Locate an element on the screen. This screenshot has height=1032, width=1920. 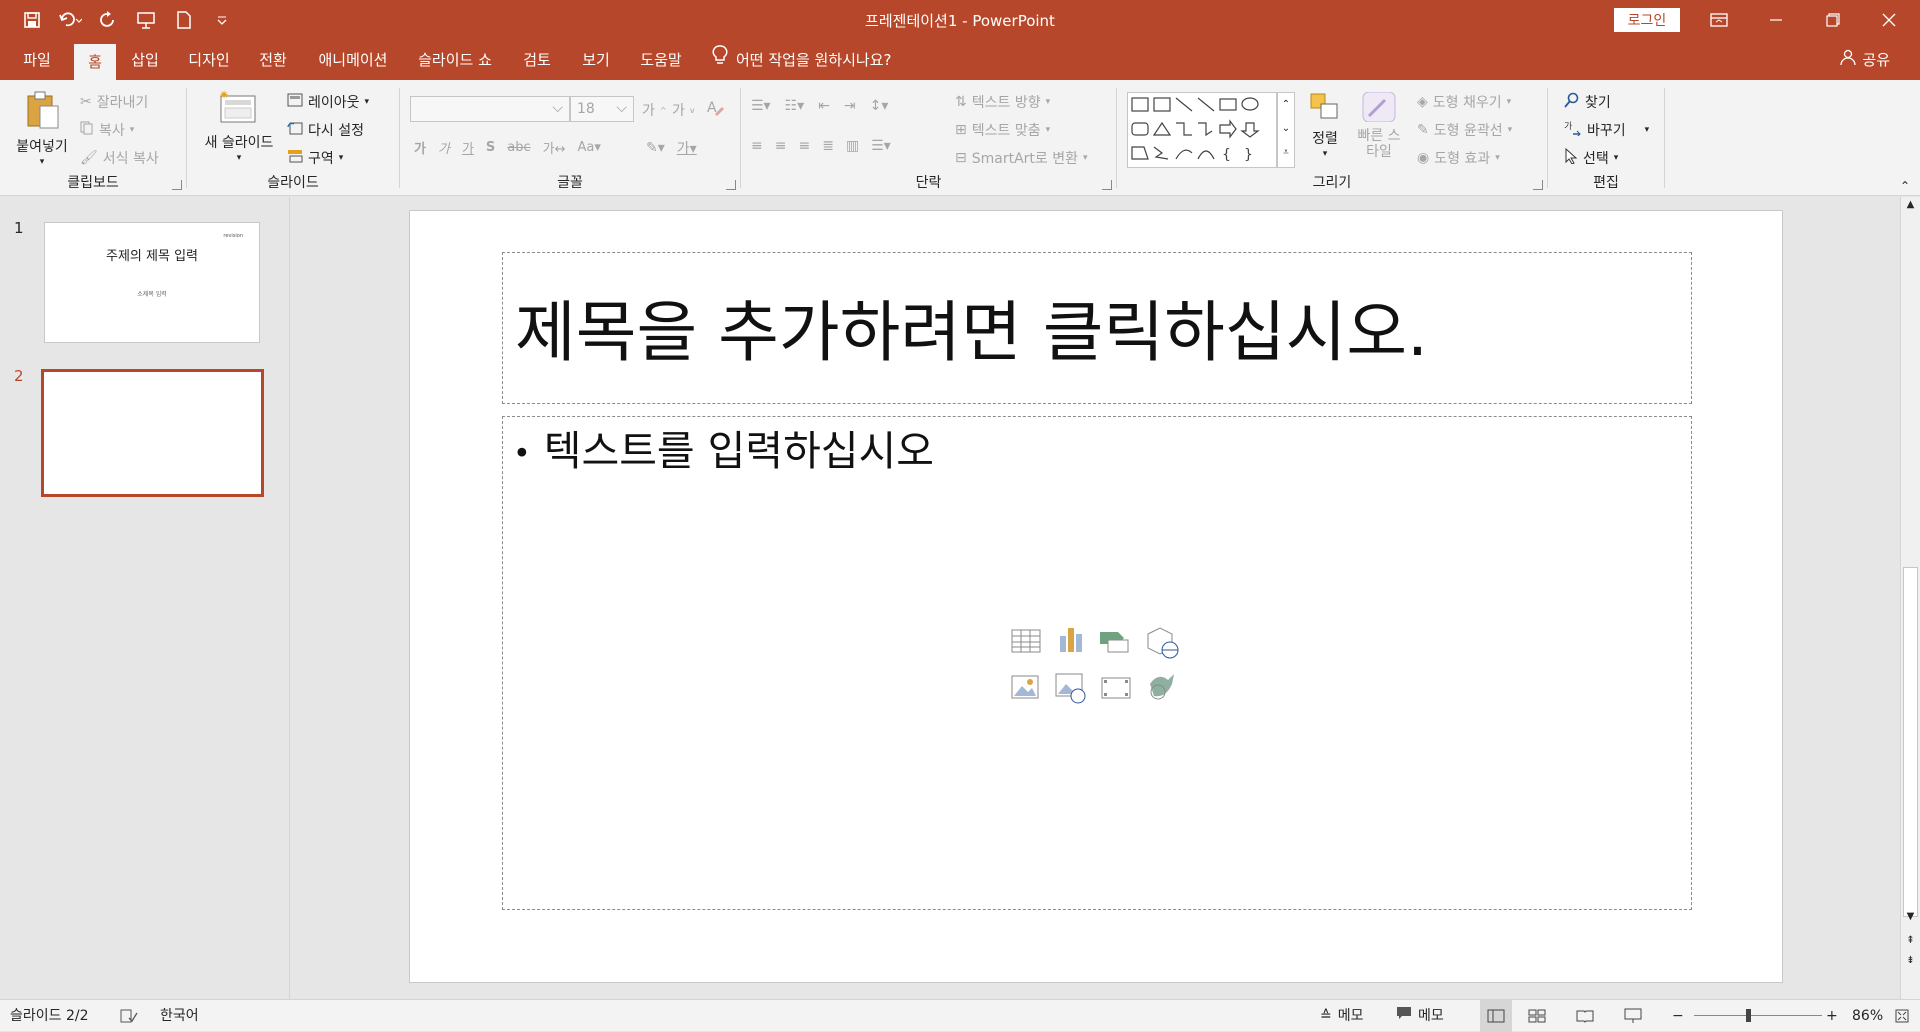
bold-icon: 가 is located at coordinates (420, 147).